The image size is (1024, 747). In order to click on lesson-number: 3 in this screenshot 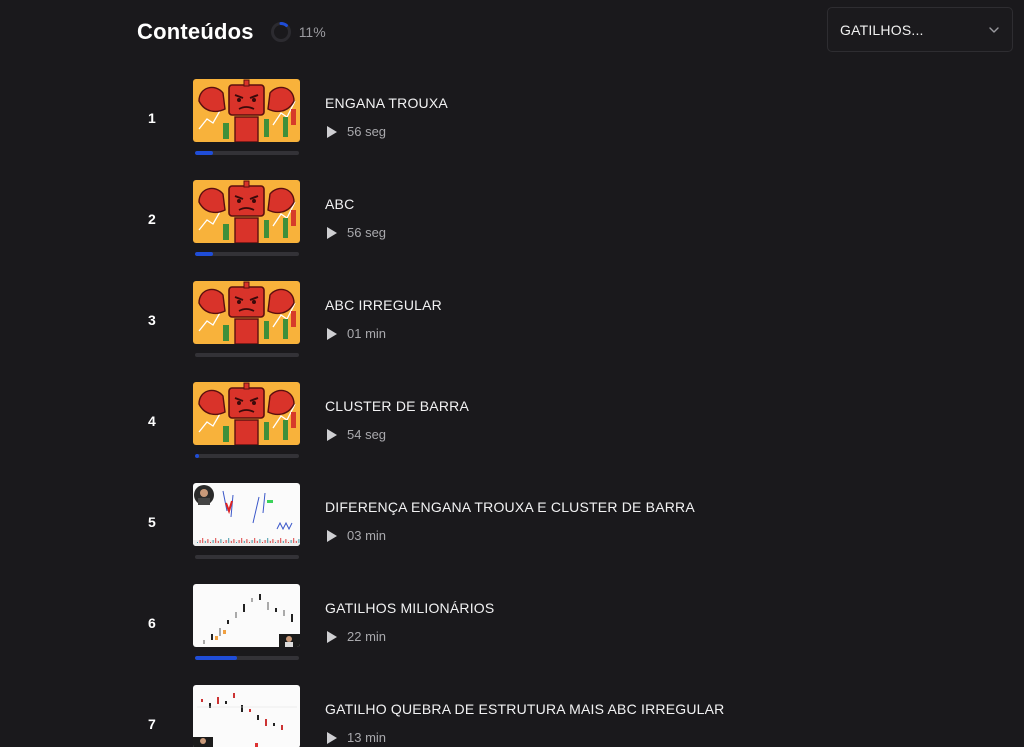, I will do `click(152, 320)`.